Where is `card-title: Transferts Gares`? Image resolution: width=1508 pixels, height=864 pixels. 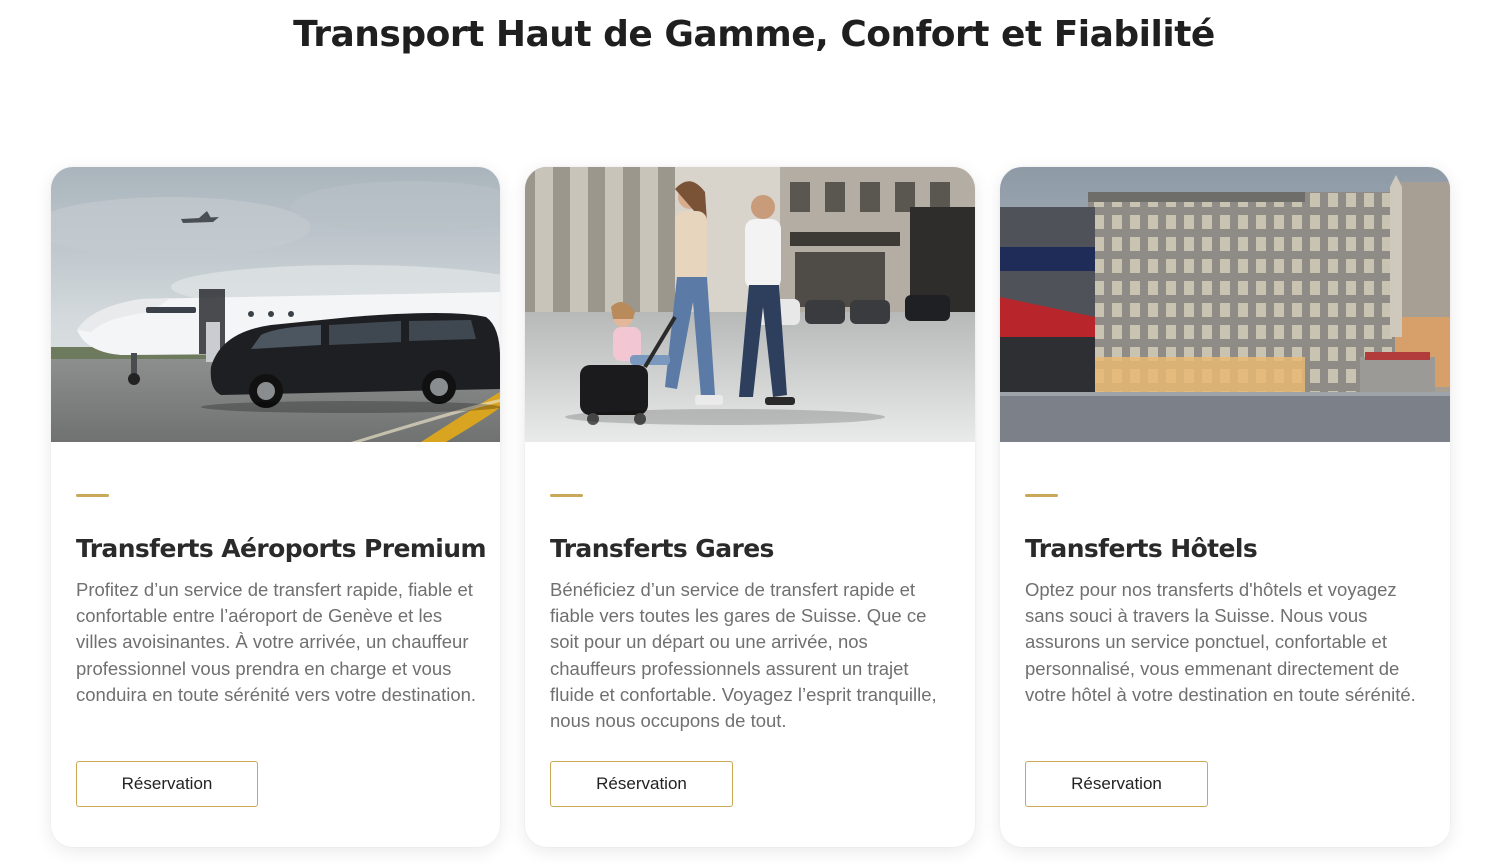 card-title: Transferts Gares is located at coordinates (662, 548).